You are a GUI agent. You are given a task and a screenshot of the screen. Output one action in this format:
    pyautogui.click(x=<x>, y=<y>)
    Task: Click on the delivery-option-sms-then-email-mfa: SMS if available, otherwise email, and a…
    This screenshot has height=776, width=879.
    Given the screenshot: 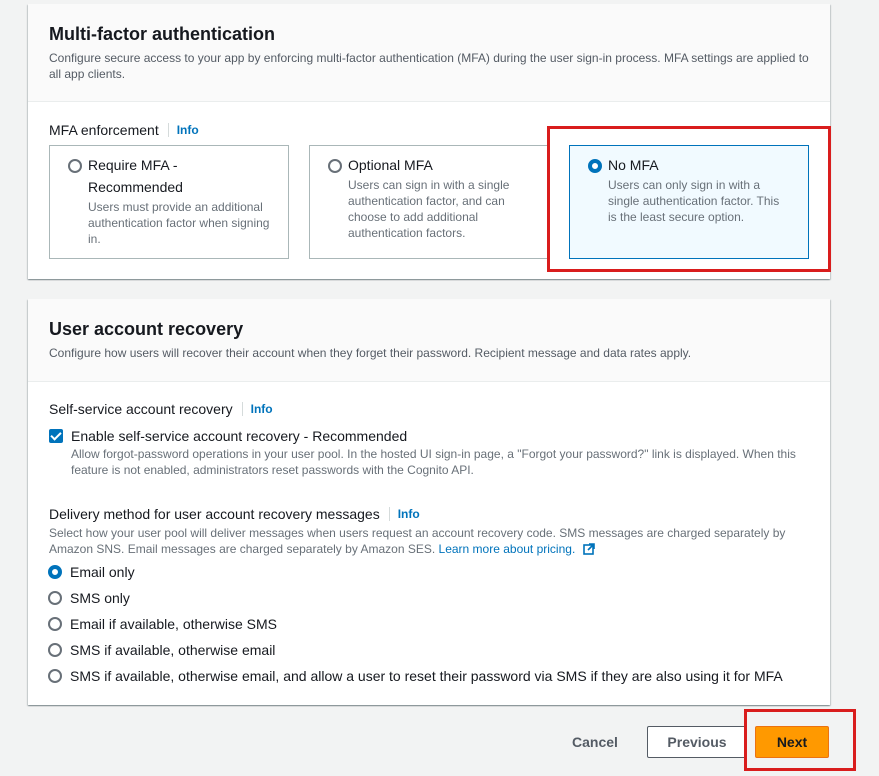 What is the action you would take?
    pyautogui.click(x=415, y=676)
    